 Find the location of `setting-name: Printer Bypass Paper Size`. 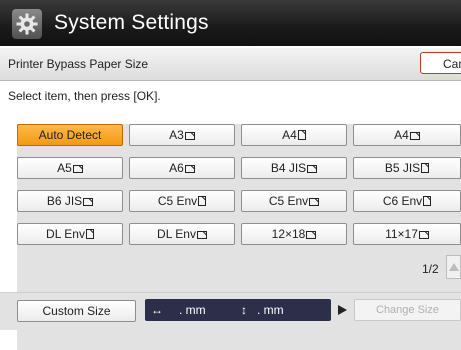

setting-name: Printer Bypass Paper Size is located at coordinates (78, 64).